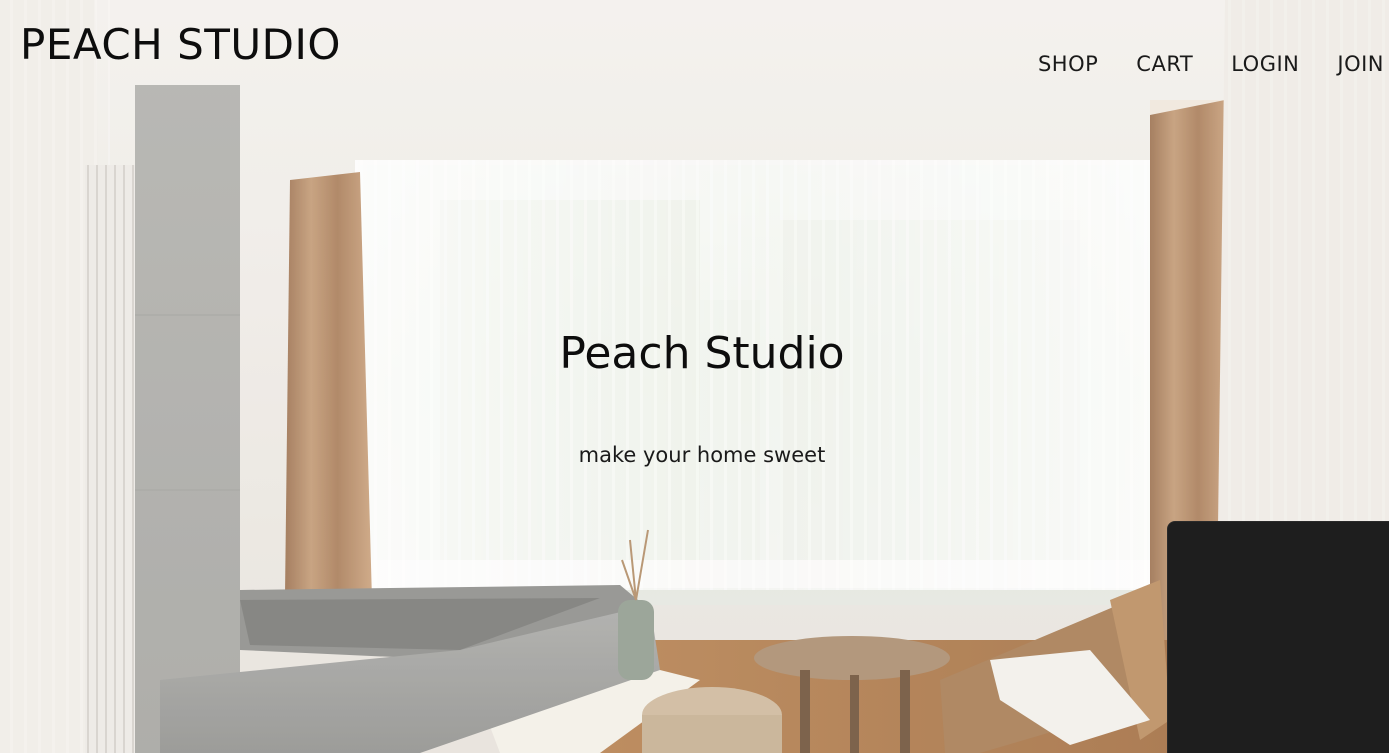 The width and height of the screenshot is (1389, 753). Describe the element at coordinates (1164, 64) in the screenshot. I see `nav-cart-link: CART` at that location.